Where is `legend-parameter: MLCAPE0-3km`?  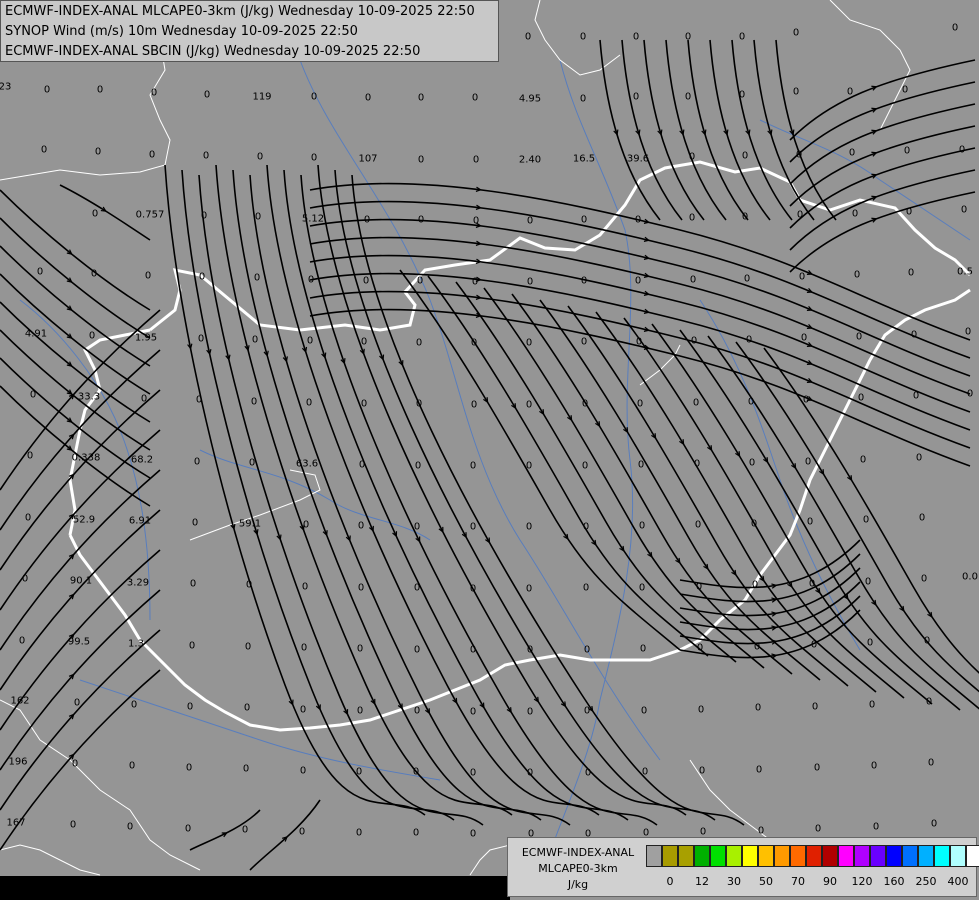 legend-parameter: MLCAPE0-3km is located at coordinates (578, 868).